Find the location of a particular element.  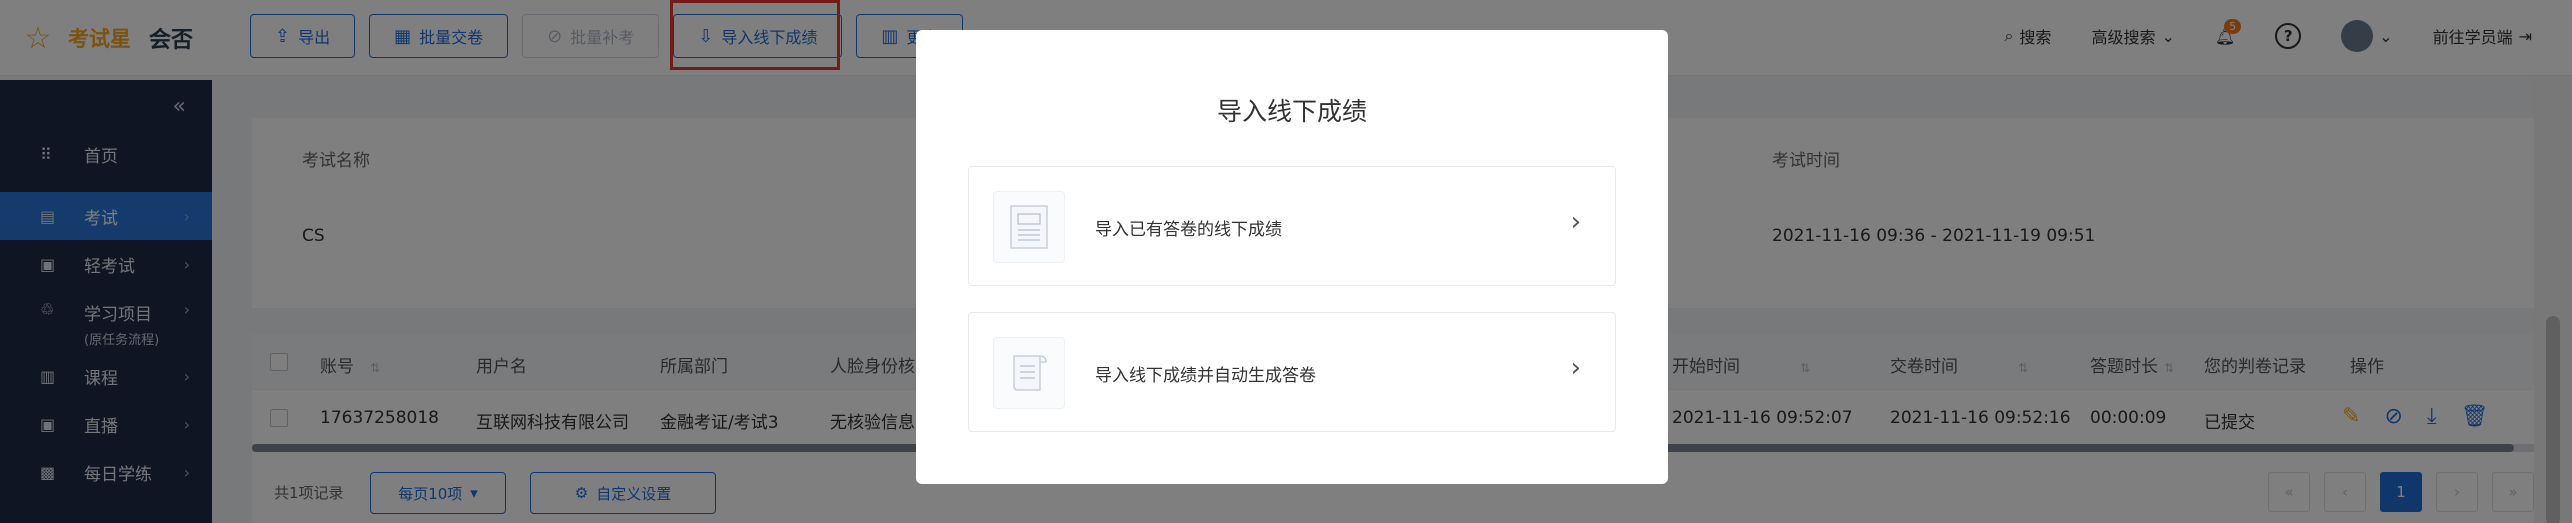

score-sheet-icon is located at coordinates (1029, 227).